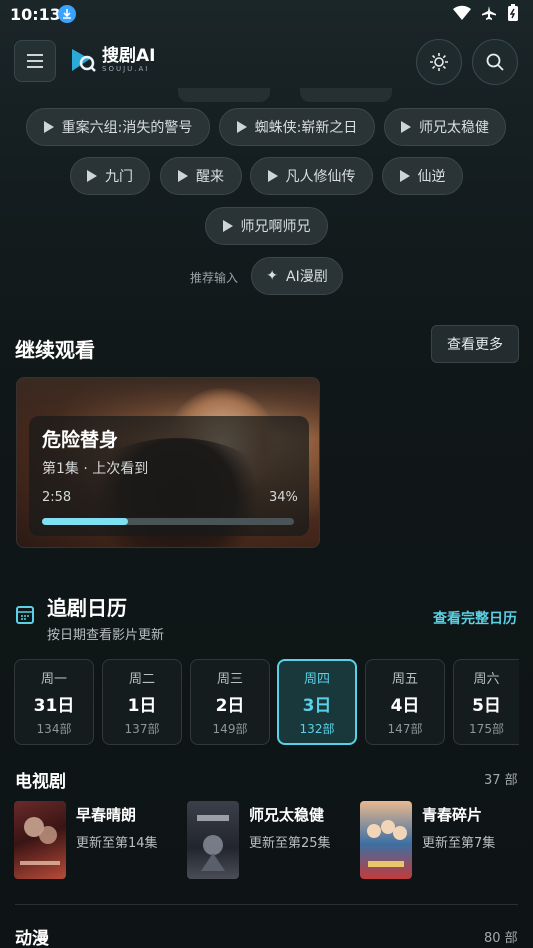  Describe the element at coordinates (95, 469) in the screenshot. I see `card-episode: 第1集 · 上次看到` at that location.